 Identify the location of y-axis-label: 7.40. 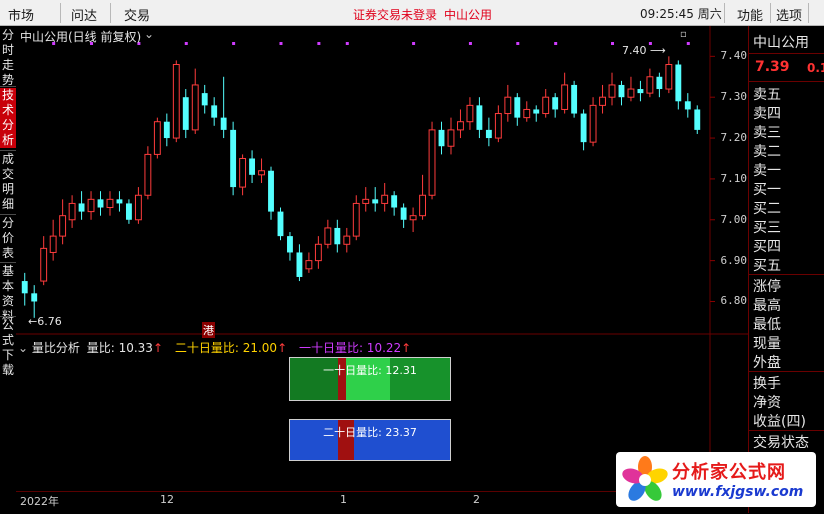
(734, 56).